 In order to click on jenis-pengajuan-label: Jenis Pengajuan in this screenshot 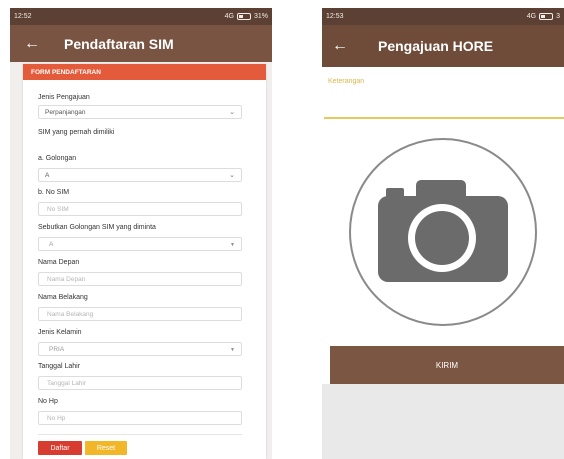, I will do `click(64, 97)`.